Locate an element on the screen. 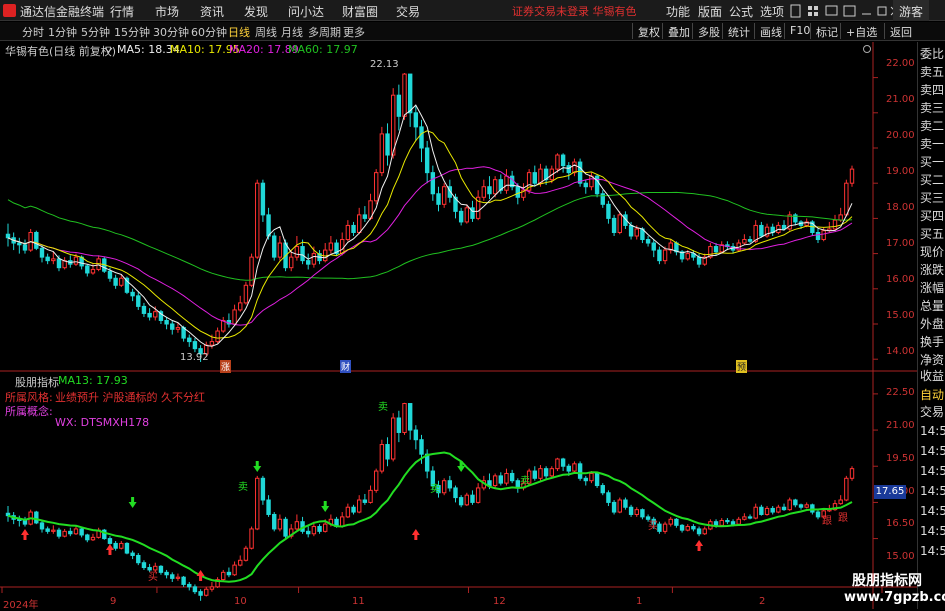 The width and height of the screenshot is (945, 611). period-daily: 日线 is located at coordinates (239, 32).